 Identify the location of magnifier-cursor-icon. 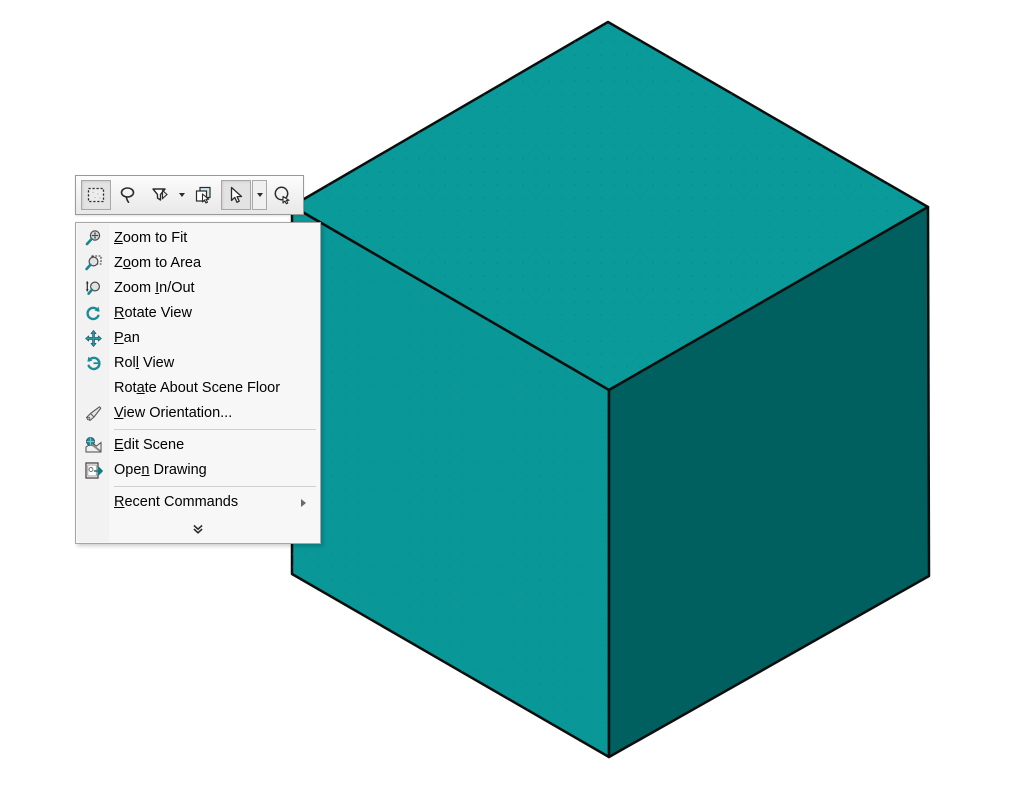
(282, 195).